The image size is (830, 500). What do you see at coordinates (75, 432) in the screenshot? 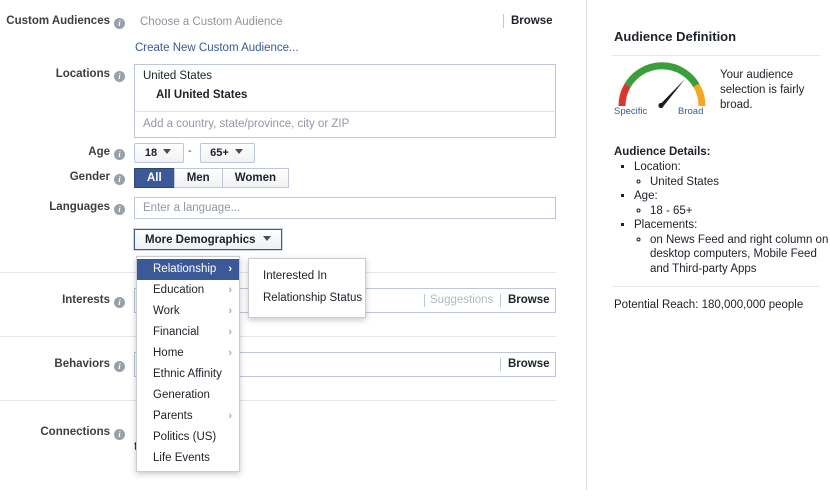
I see `connections-label-text: Connections` at bounding box center [75, 432].